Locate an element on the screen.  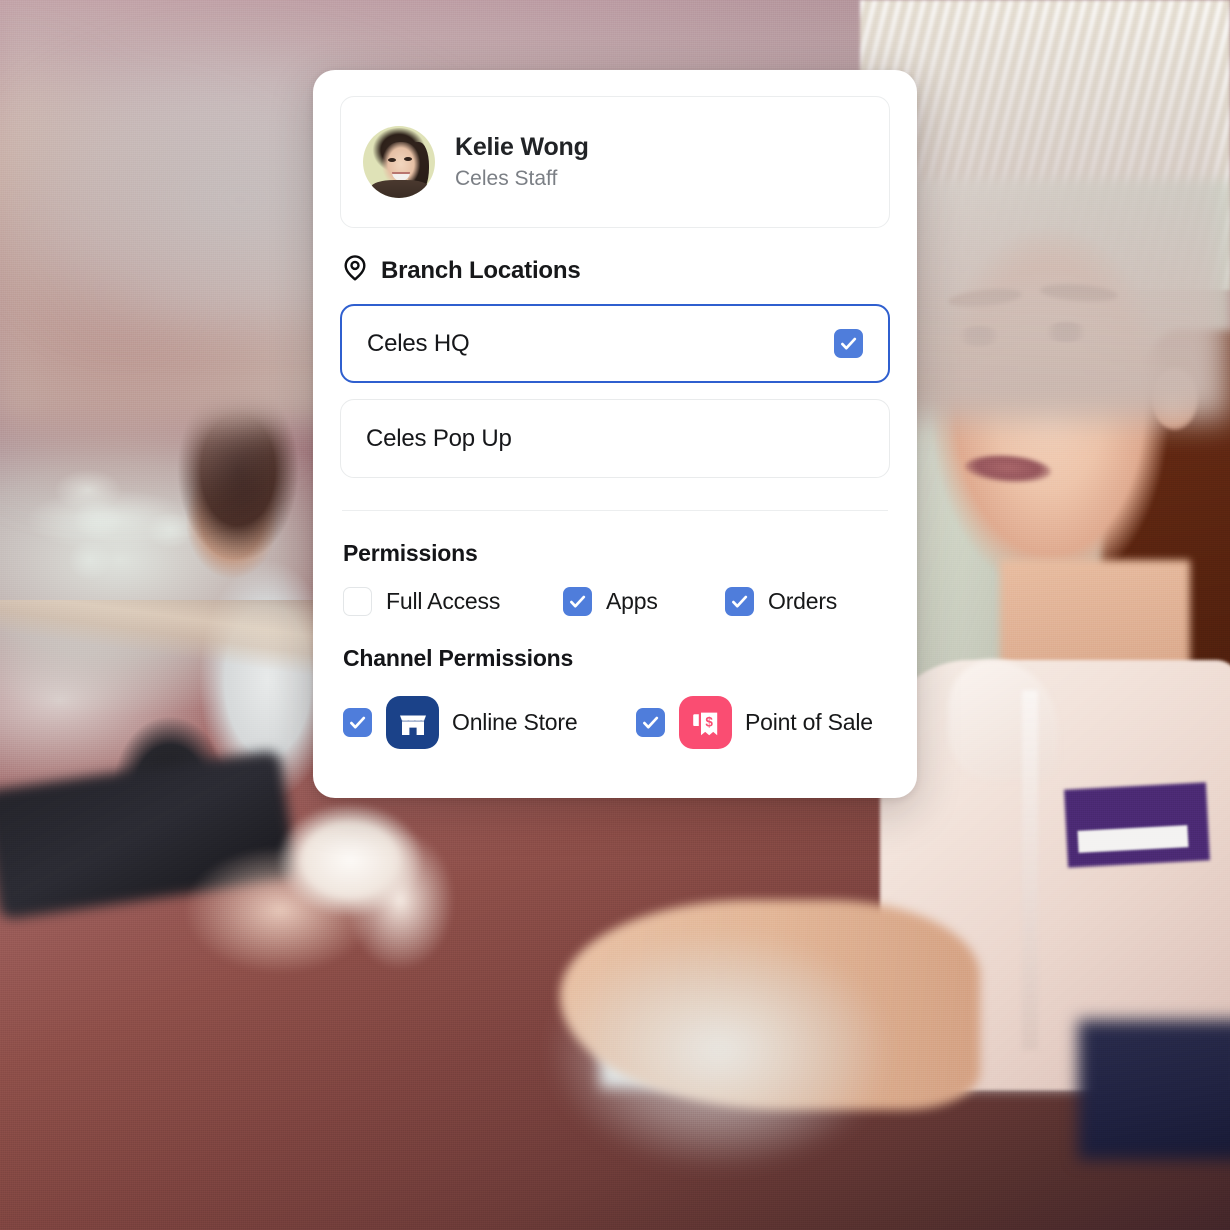
avatar-eye-left is located at coordinates (392, 160).